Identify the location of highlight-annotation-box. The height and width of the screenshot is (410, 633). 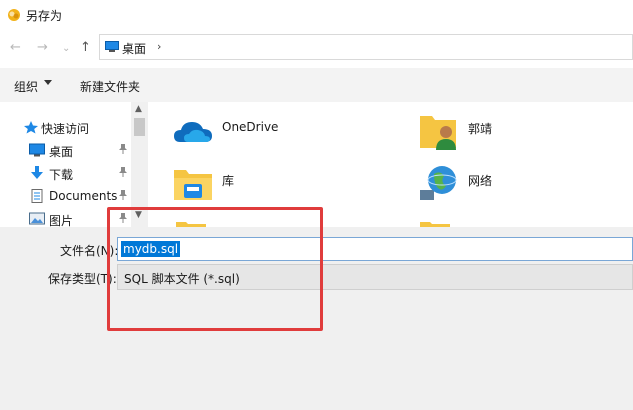
(215, 269).